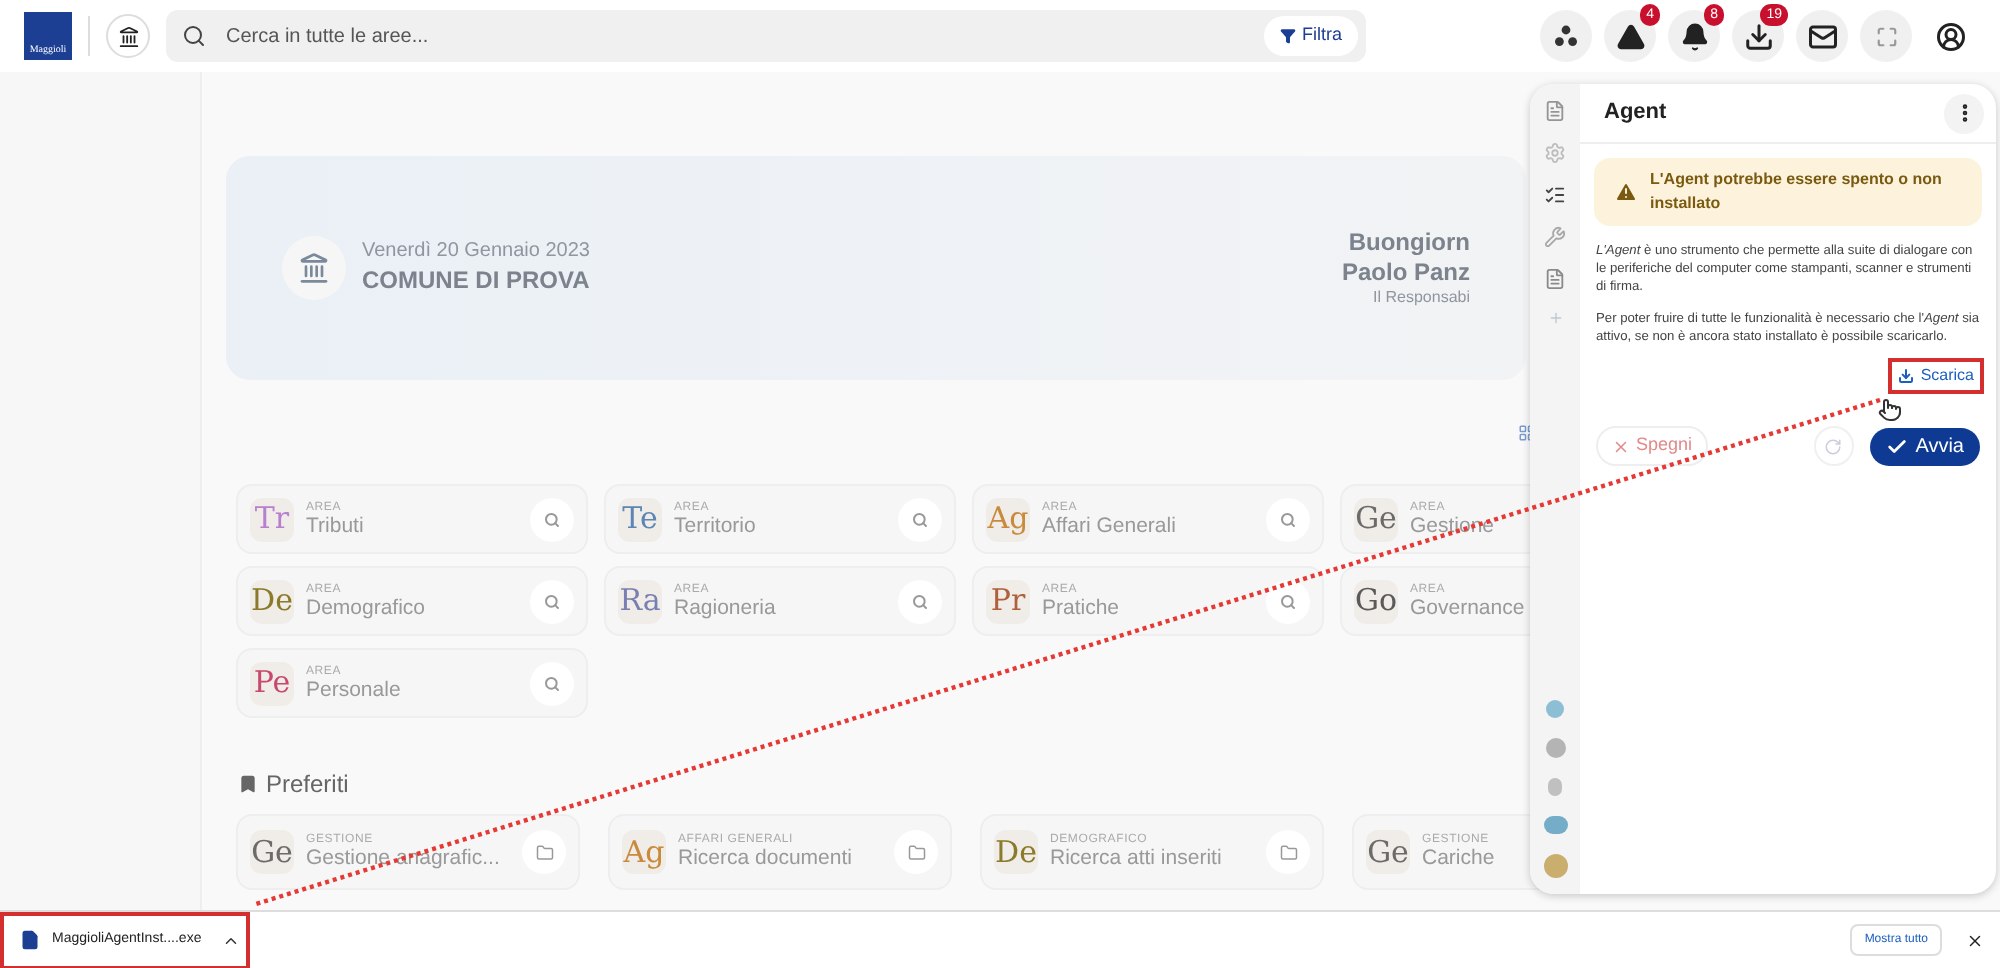 This screenshot has width=2000, height=968. I want to click on fullscreen-icon, so click(1886, 36).